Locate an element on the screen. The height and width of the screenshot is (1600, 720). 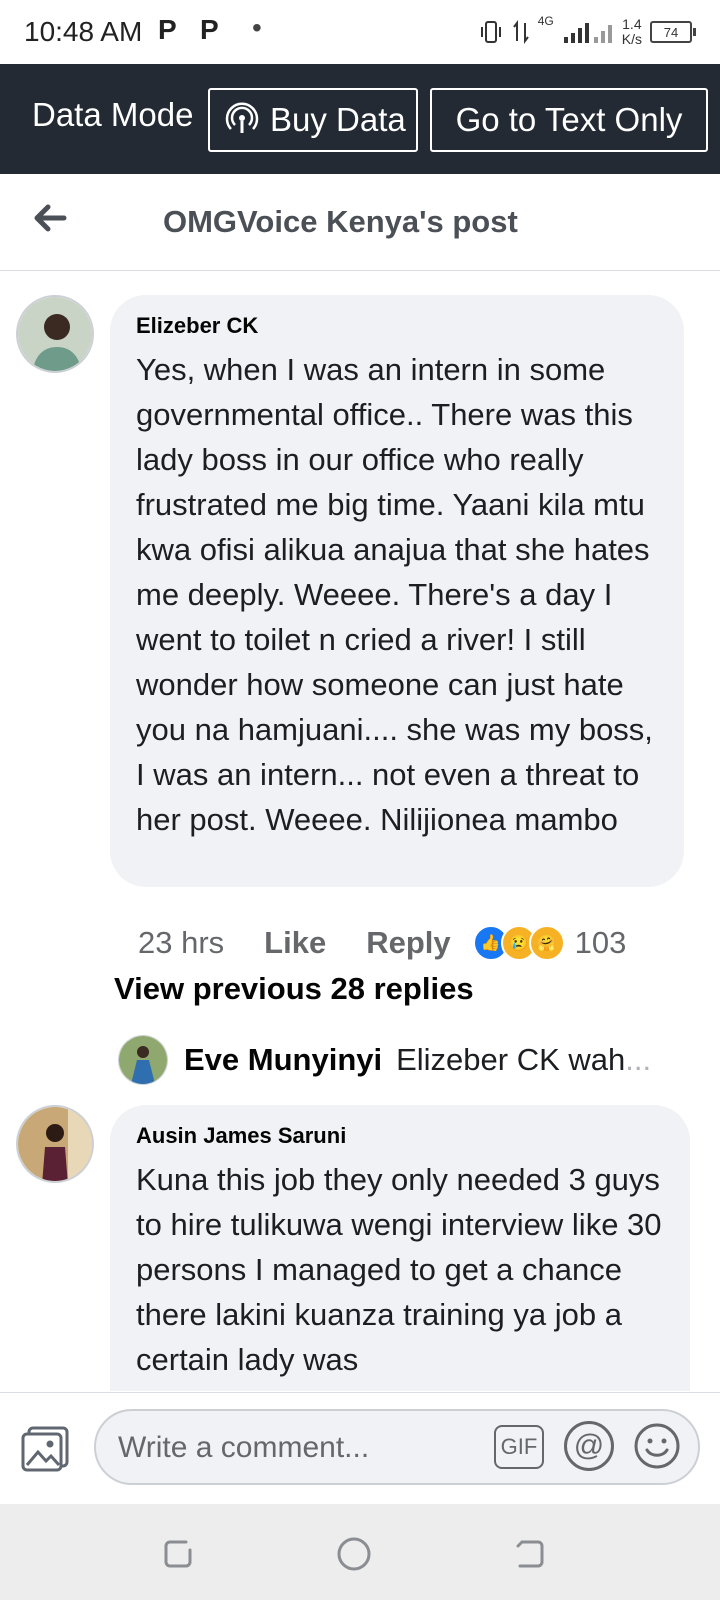
network-type: 4G is located at coordinates (545, 21).